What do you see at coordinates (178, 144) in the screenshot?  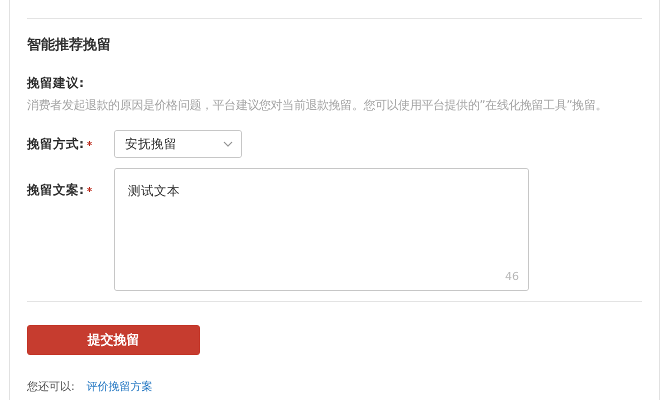 I see `method-select: 安抚挽留` at bounding box center [178, 144].